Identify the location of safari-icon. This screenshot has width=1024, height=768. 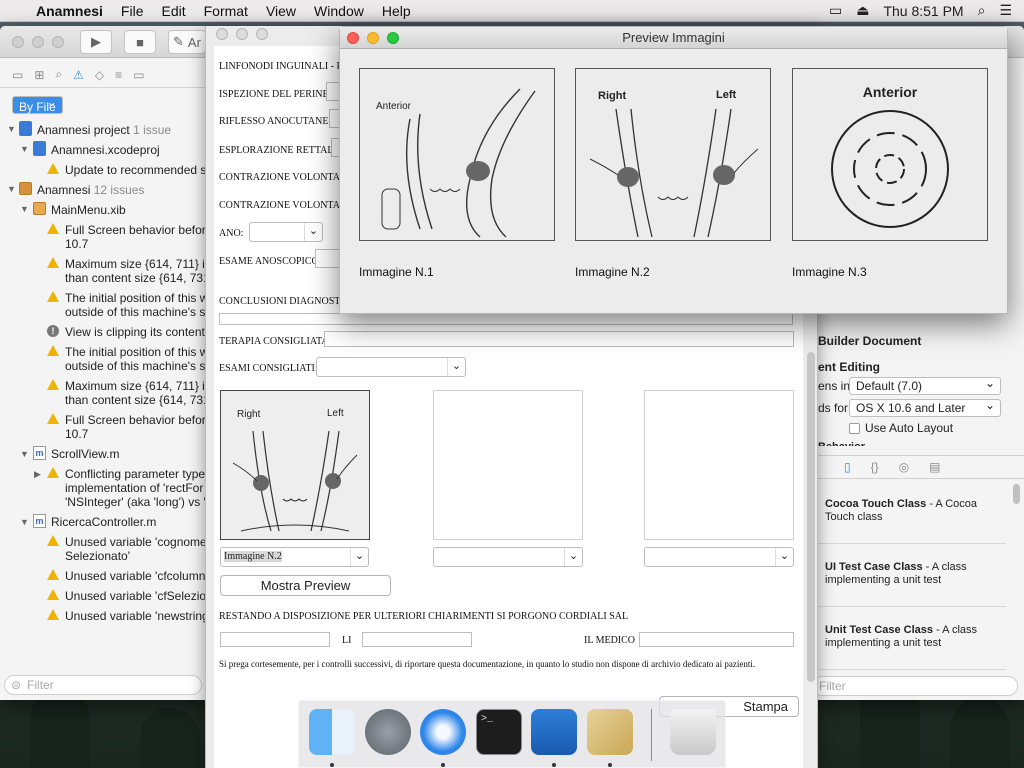
(443, 732).